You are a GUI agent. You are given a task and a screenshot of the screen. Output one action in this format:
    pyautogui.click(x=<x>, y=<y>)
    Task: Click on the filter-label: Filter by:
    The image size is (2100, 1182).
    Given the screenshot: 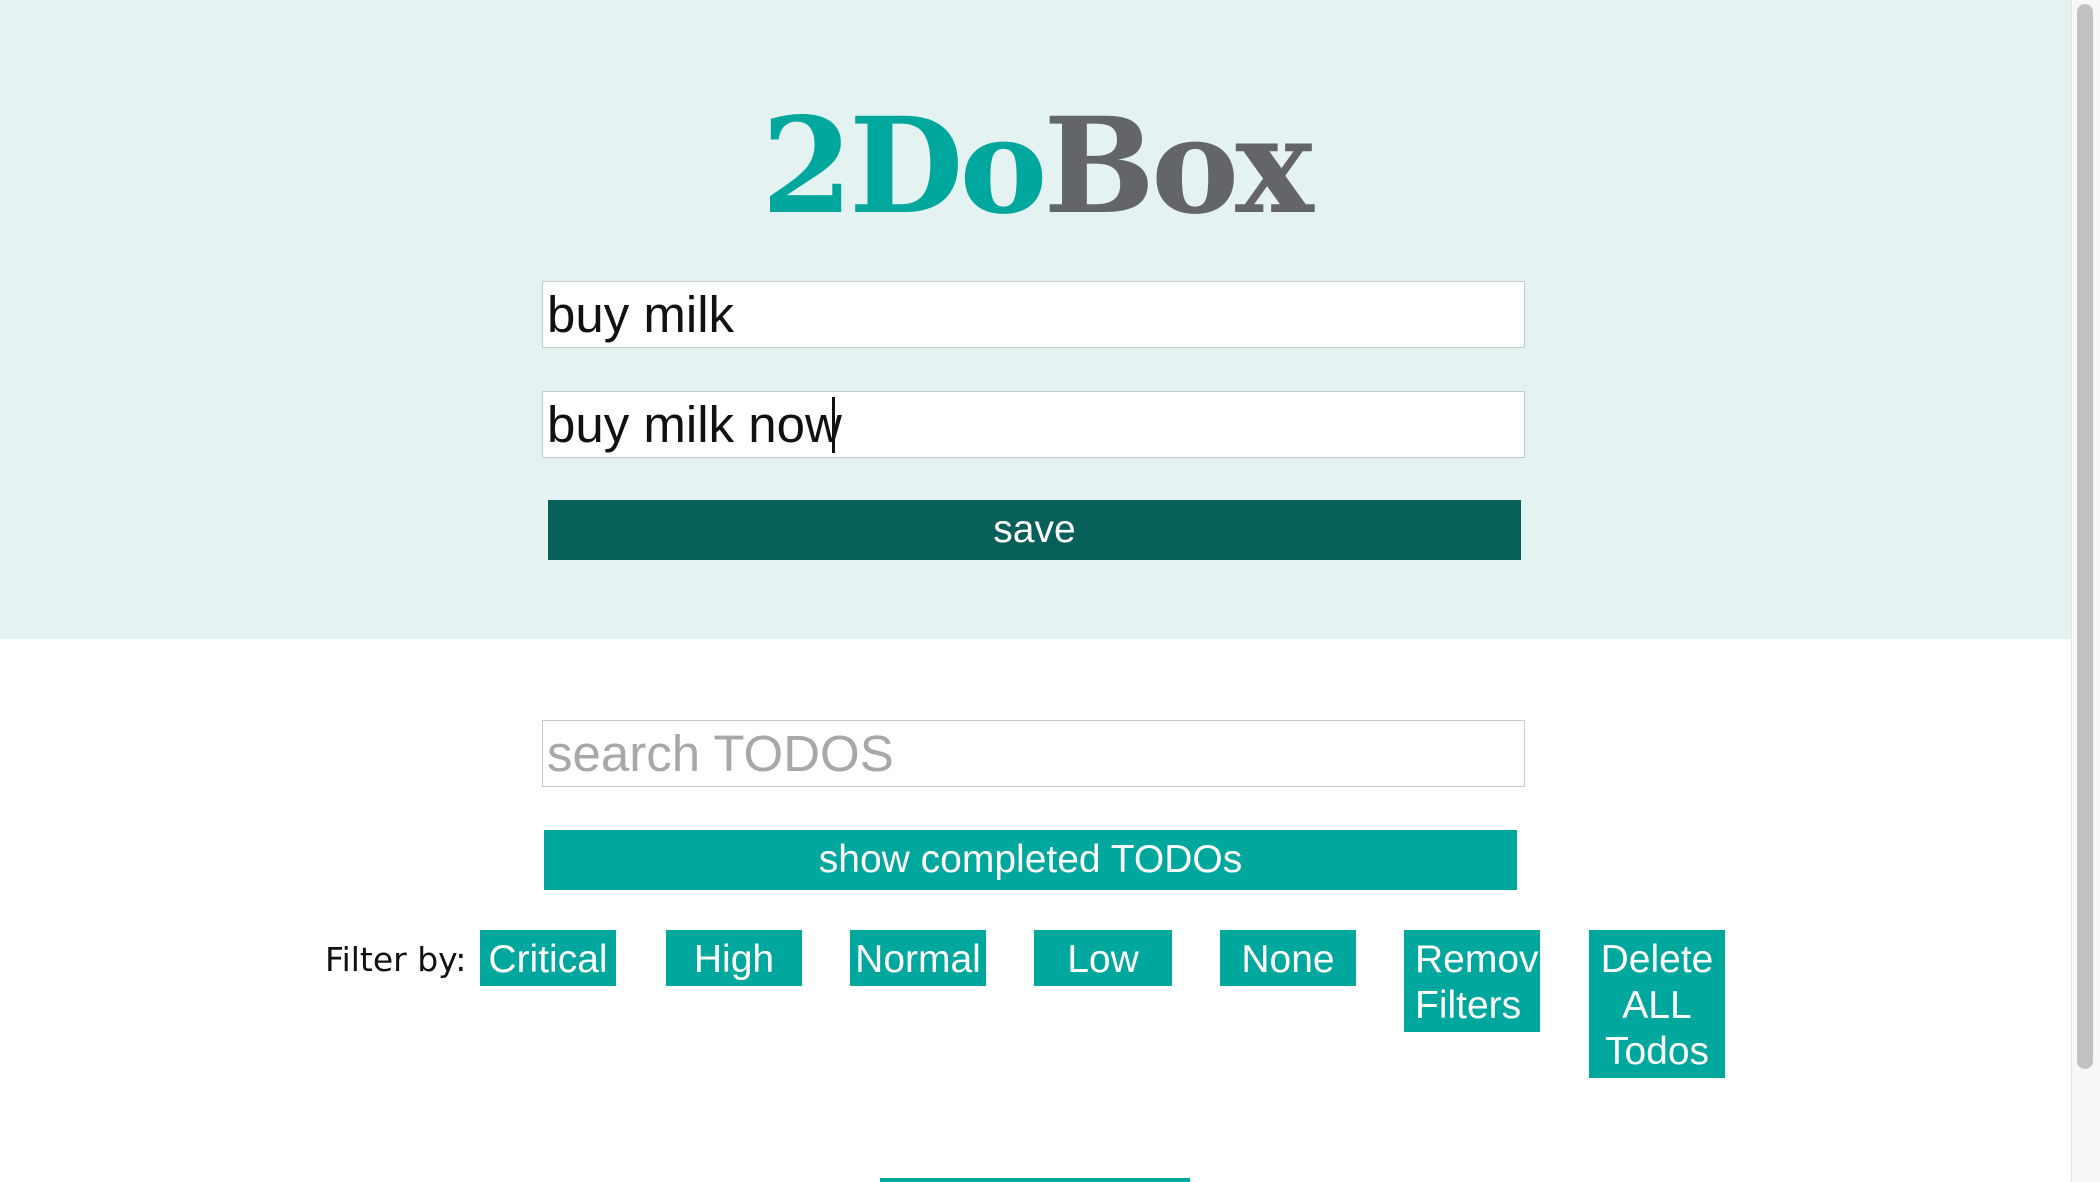 What is the action you would take?
    pyautogui.click(x=396, y=959)
    